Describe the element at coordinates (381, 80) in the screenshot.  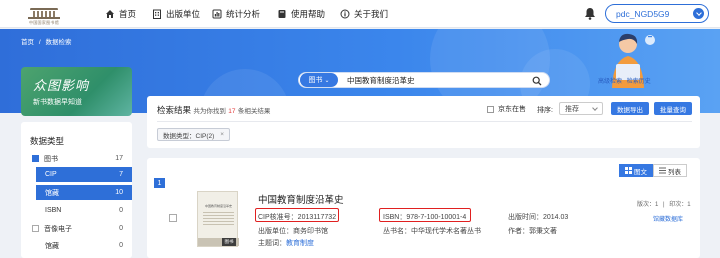
I see `search-input: 中国教育制度沿革史` at that location.